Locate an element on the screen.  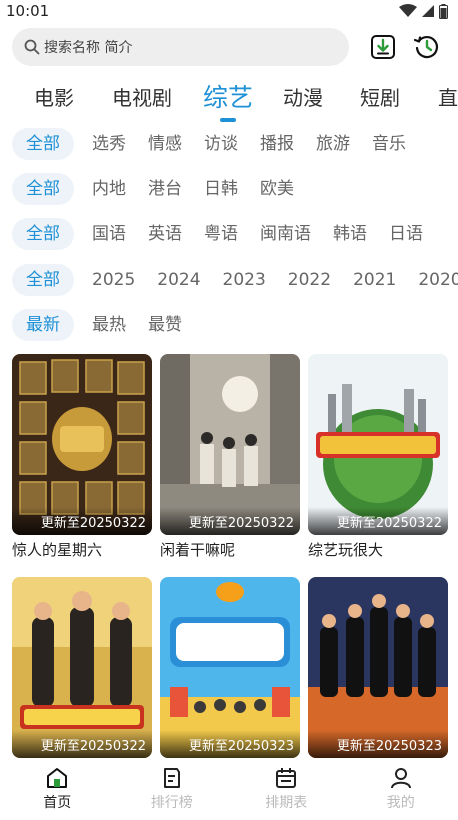
nav-profile-label: 我的 is located at coordinates (400, 803).